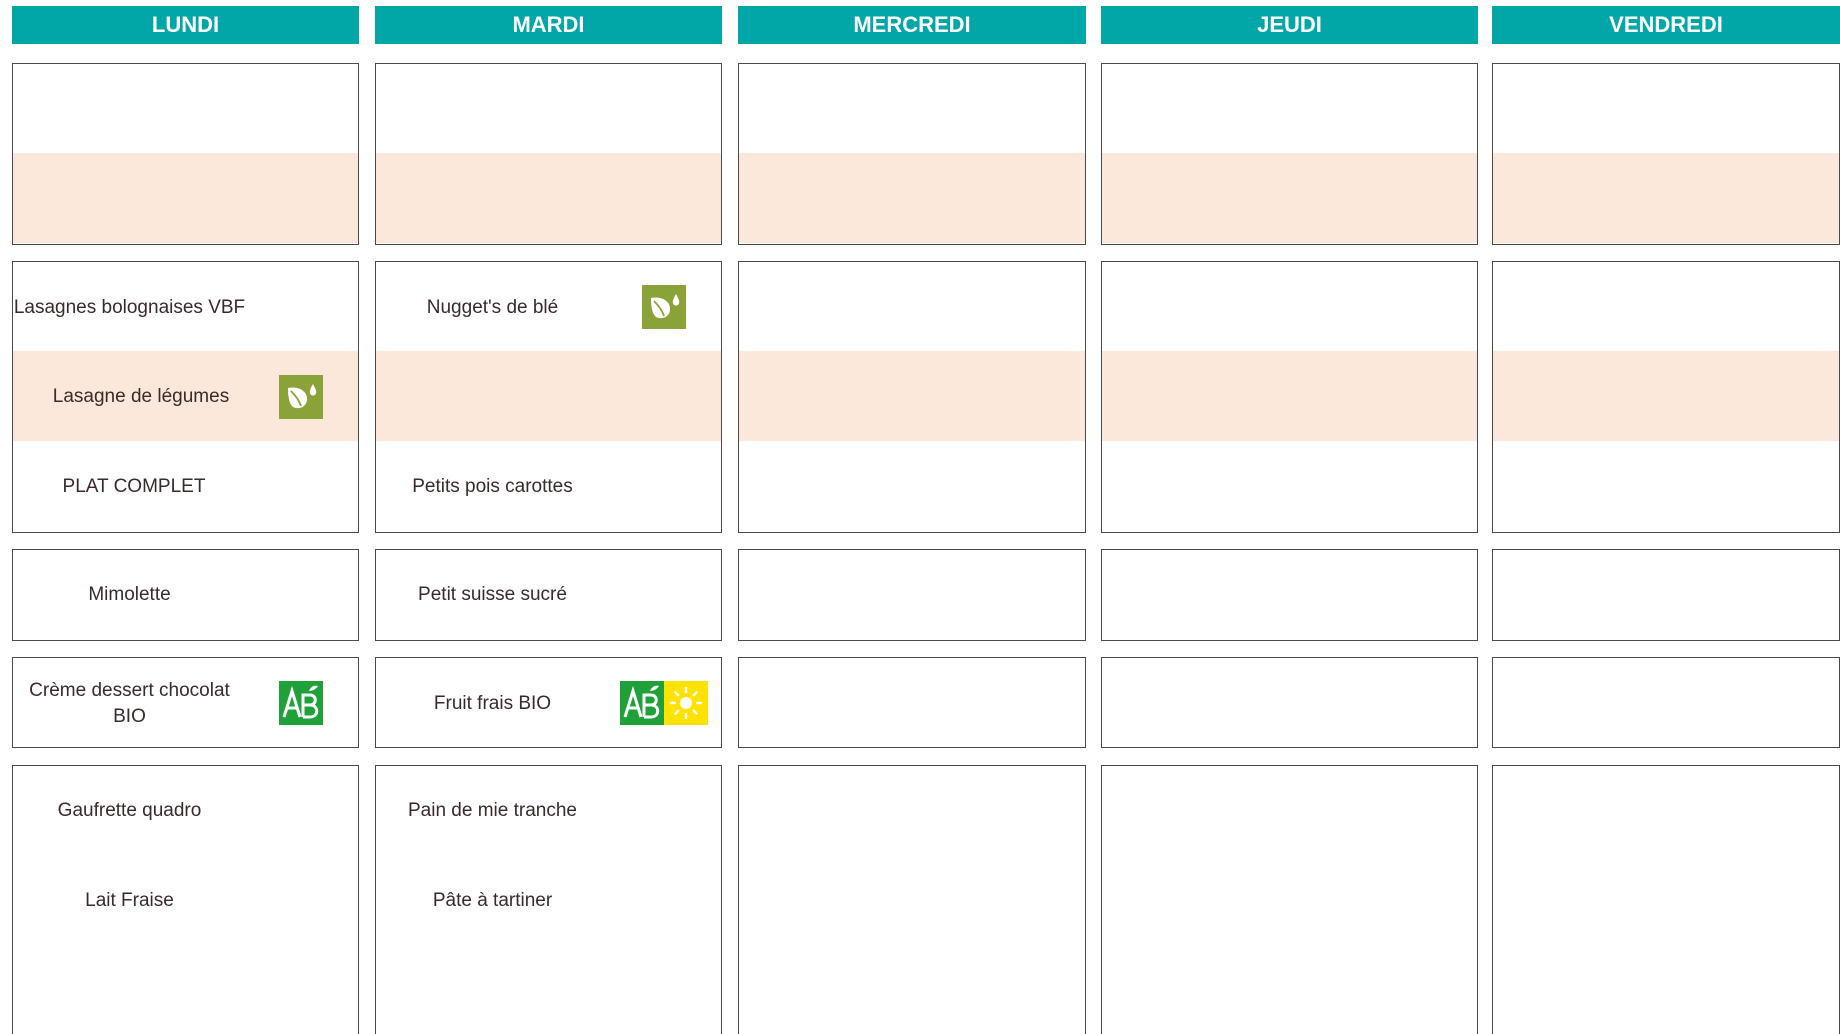 The width and height of the screenshot is (1840, 1034). What do you see at coordinates (129, 900) in the screenshot?
I see `menu-item: Lait Fraise` at bounding box center [129, 900].